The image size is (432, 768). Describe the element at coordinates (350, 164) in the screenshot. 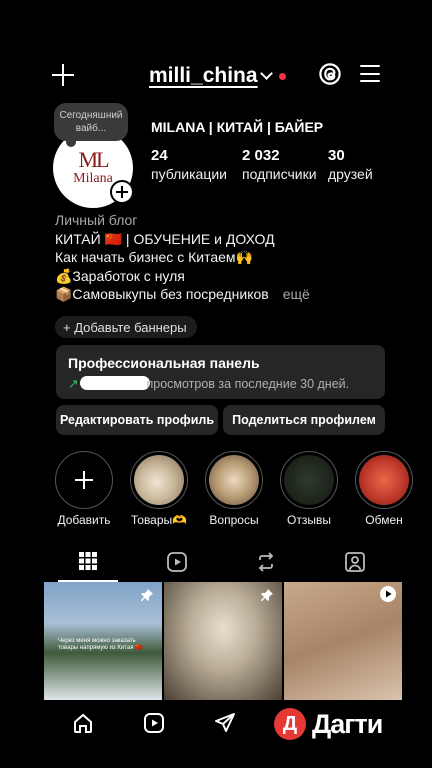

I see `stat-friends: 30 друзей` at that location.